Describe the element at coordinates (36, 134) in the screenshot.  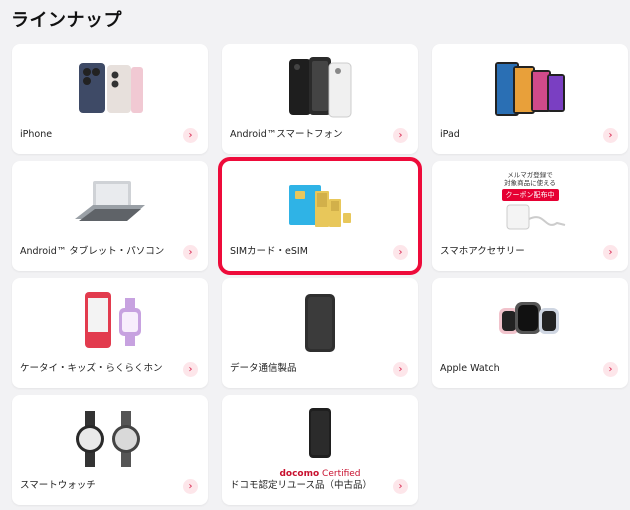
I see `card-label: iPhone` at that location.